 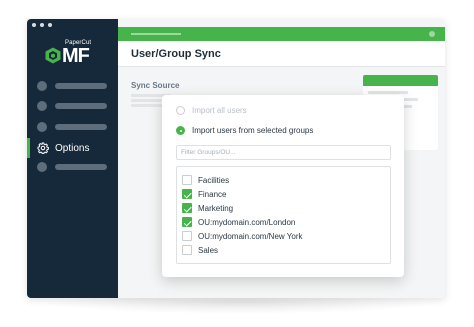 I want to click on radio-label: Import users from selected groups, so click(x=253, y=130).